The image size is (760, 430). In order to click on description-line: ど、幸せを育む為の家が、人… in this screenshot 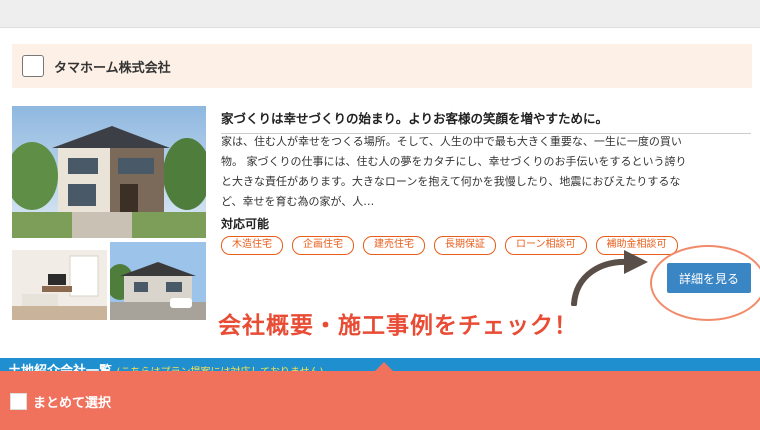, I will do `click(298, 201)`.